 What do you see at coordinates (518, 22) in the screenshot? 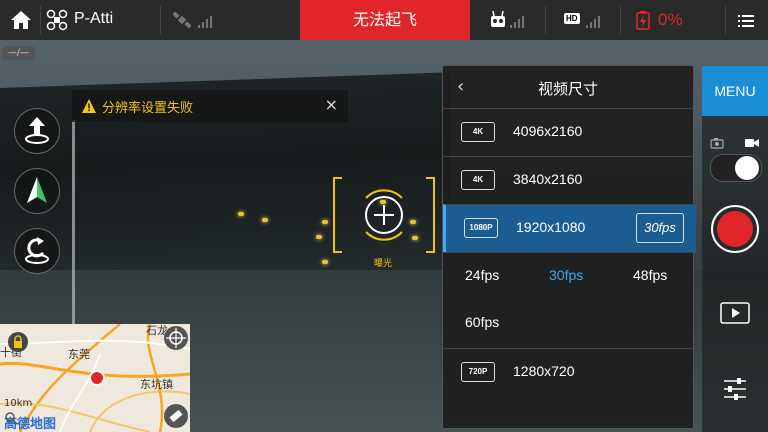
I see `rc-signal-icon` at bounding box center [518, 22].